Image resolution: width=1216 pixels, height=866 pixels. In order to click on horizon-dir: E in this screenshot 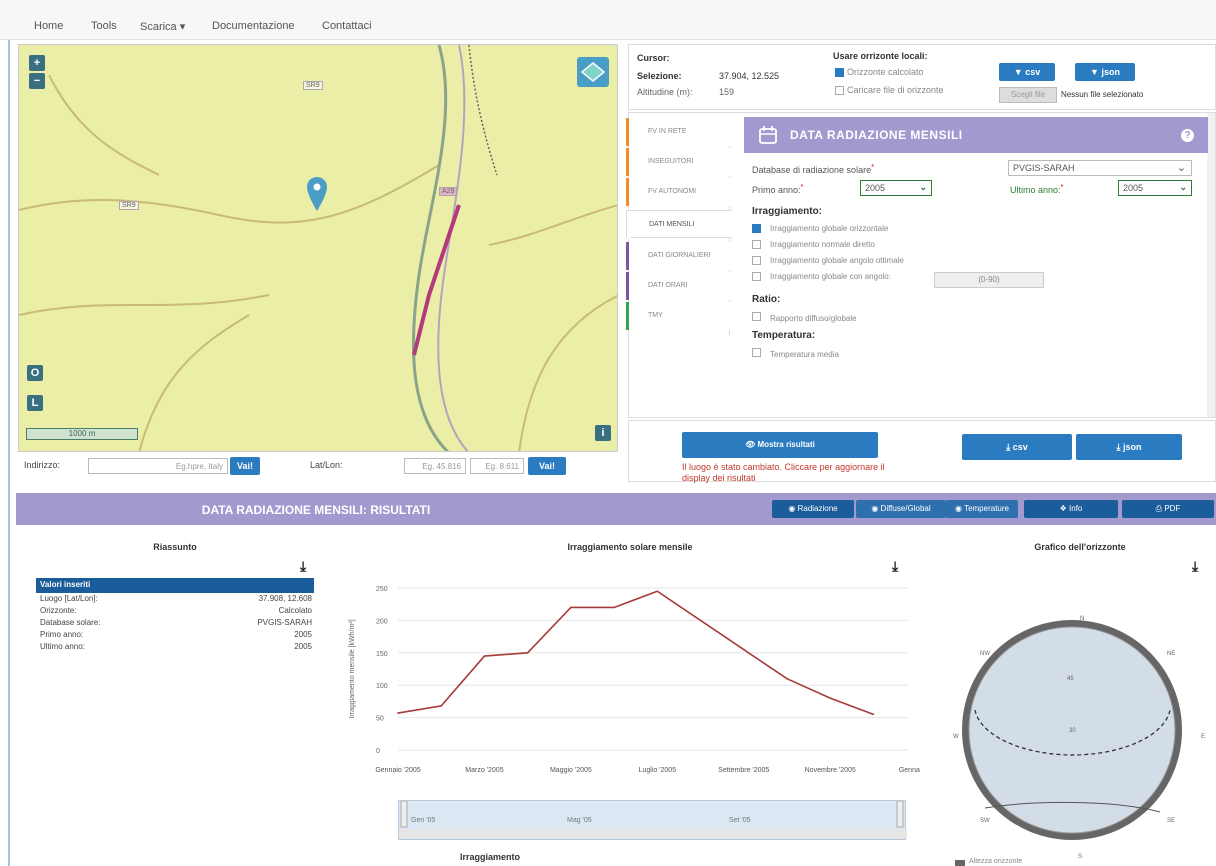, I will do `click(1203, 737)`.